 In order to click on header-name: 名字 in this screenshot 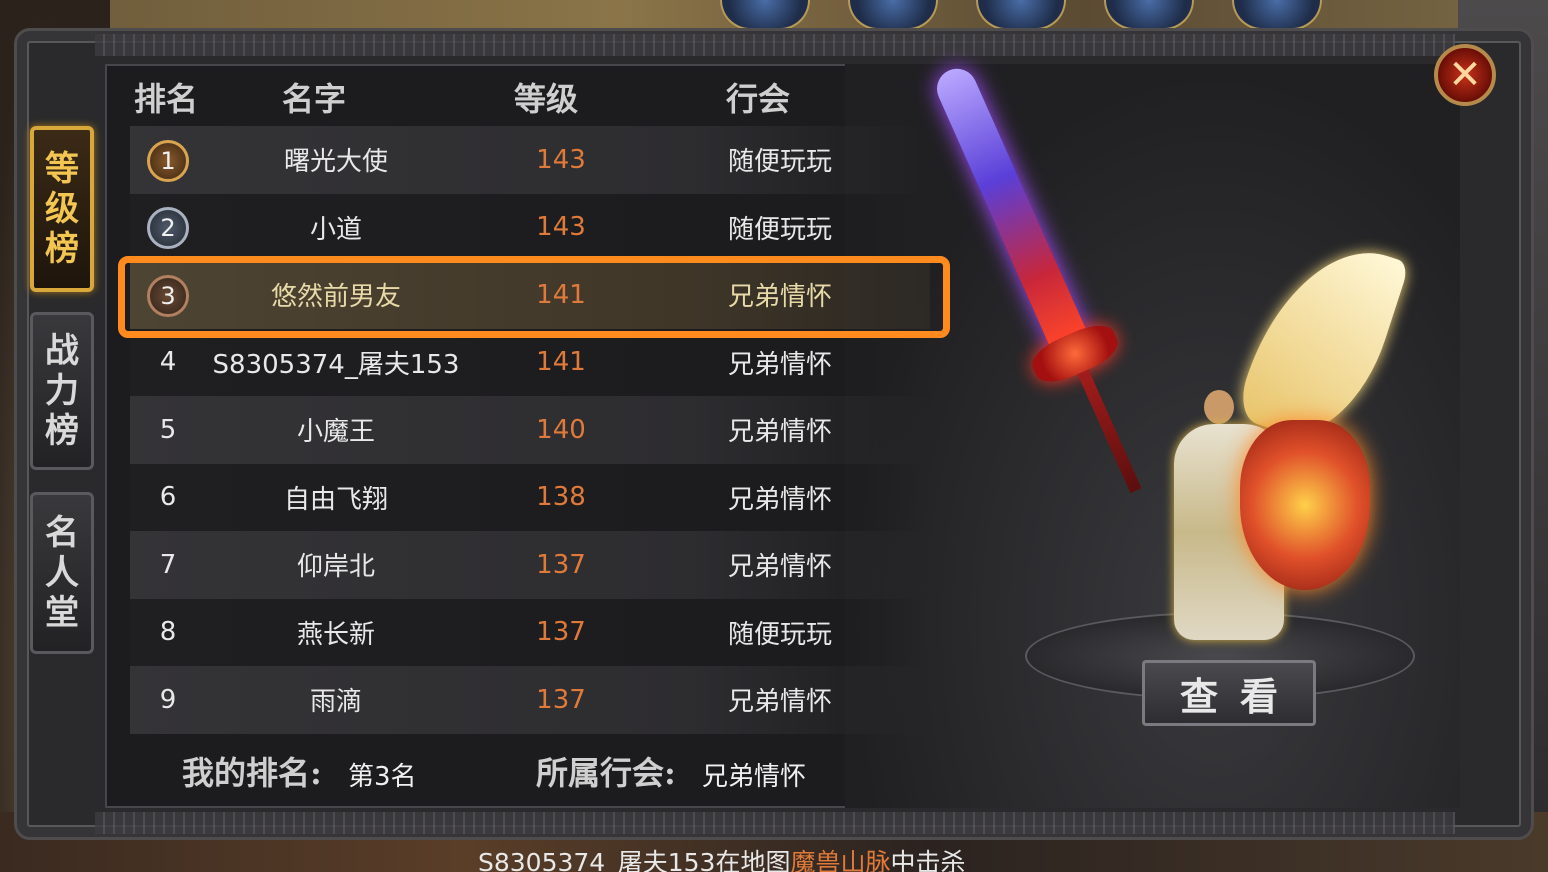, I will do `click(314, 99)`.